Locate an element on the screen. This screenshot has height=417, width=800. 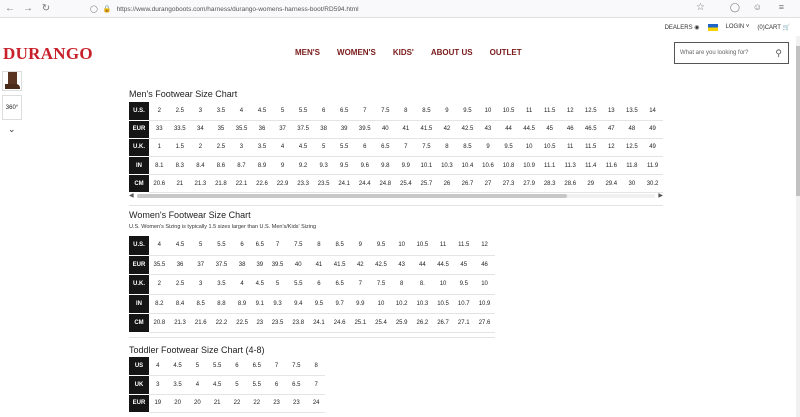
size-cell: 6 is located at coordinates (323, 111).